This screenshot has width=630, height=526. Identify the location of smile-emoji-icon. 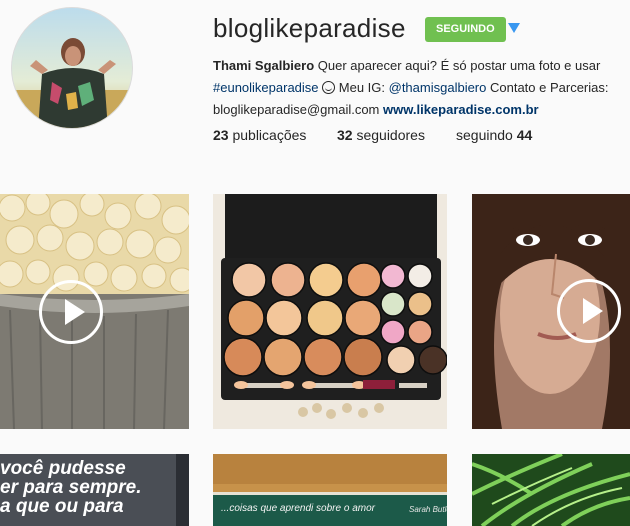
(329, 87).